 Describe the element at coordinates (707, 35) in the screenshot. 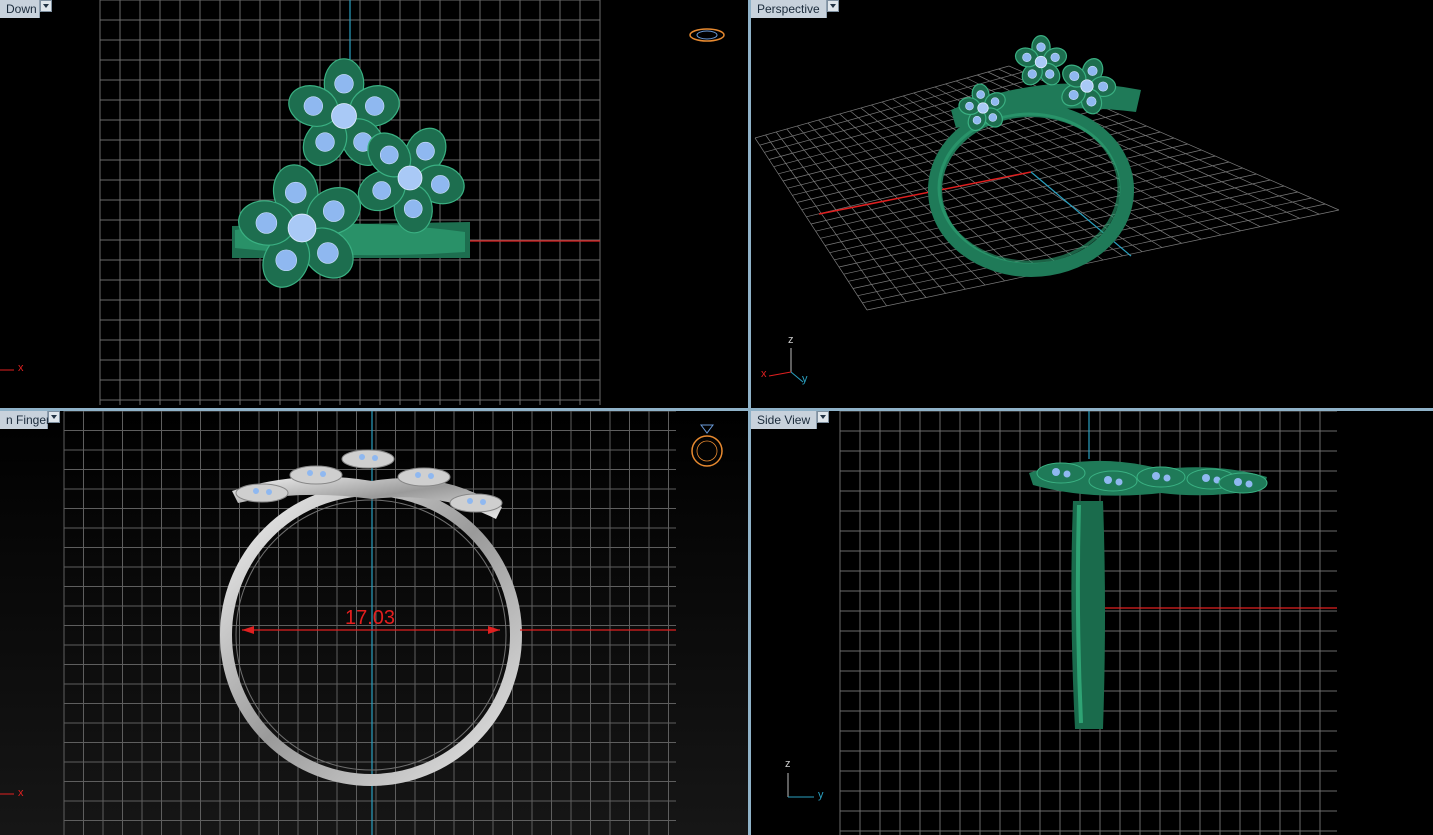

I see `ring-orientation-icon` at that location.